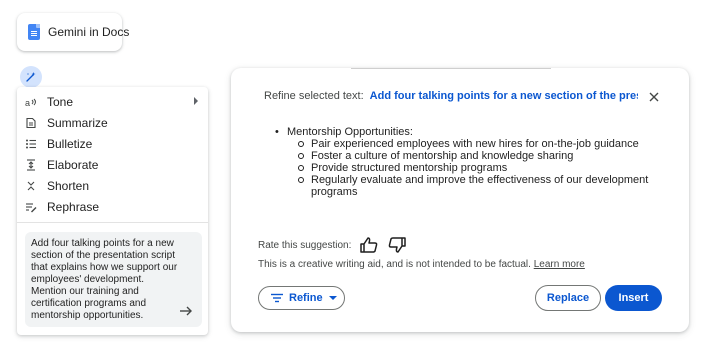 Image resolution: width=708 pixels, height=348 pixels. Describe the element at coordinates (70, 143) in the screenshot. I see `menu-item-label: Bulletize` at that location.